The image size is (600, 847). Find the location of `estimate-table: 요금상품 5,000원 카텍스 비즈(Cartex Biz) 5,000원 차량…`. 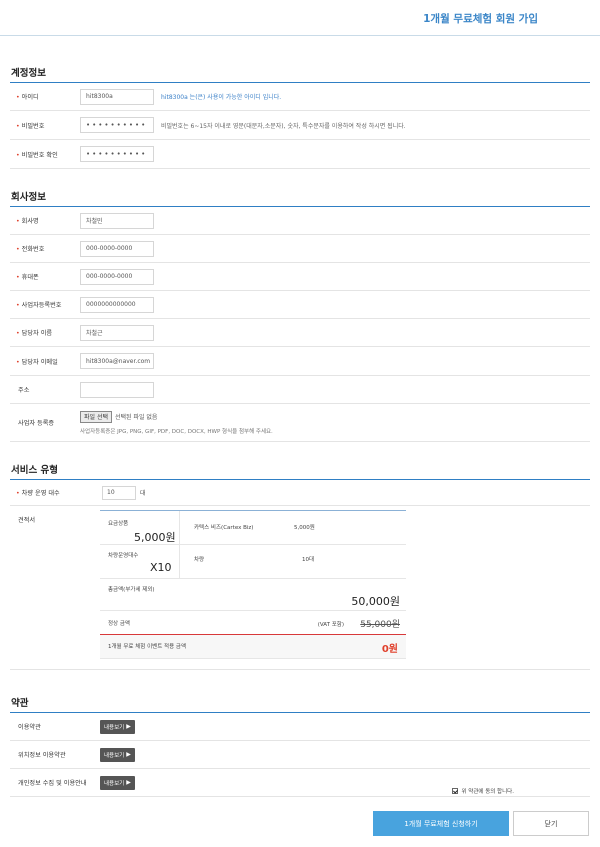

estimate-table: 요금상품 5,000원 카텍스 비즈(Cartex Biz) 5,000원 차량… is located at coordinates (253, 584).